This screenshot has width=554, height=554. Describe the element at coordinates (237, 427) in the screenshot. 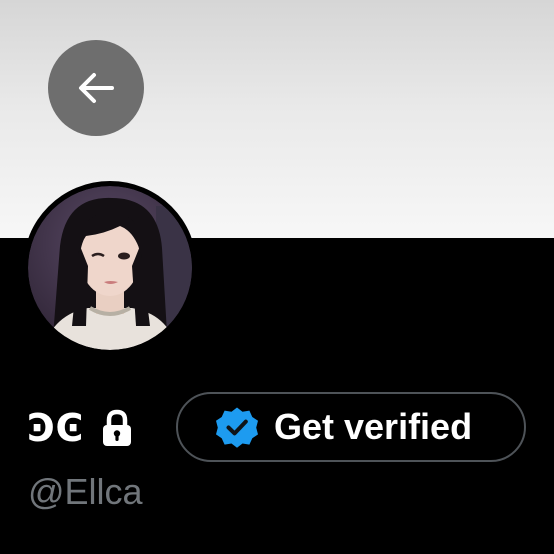

I see `verified-badge-icon` at that location.